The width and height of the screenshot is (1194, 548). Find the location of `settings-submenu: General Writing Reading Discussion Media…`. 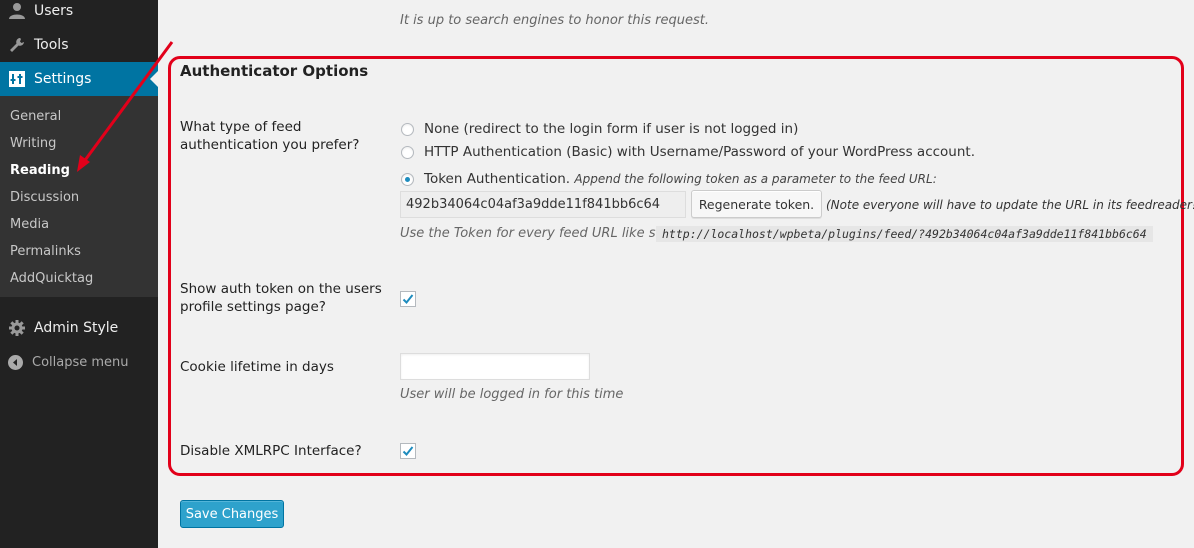

settings-submenu: General Writing Reading Discussion Media… is located at coordinates (79, 196).